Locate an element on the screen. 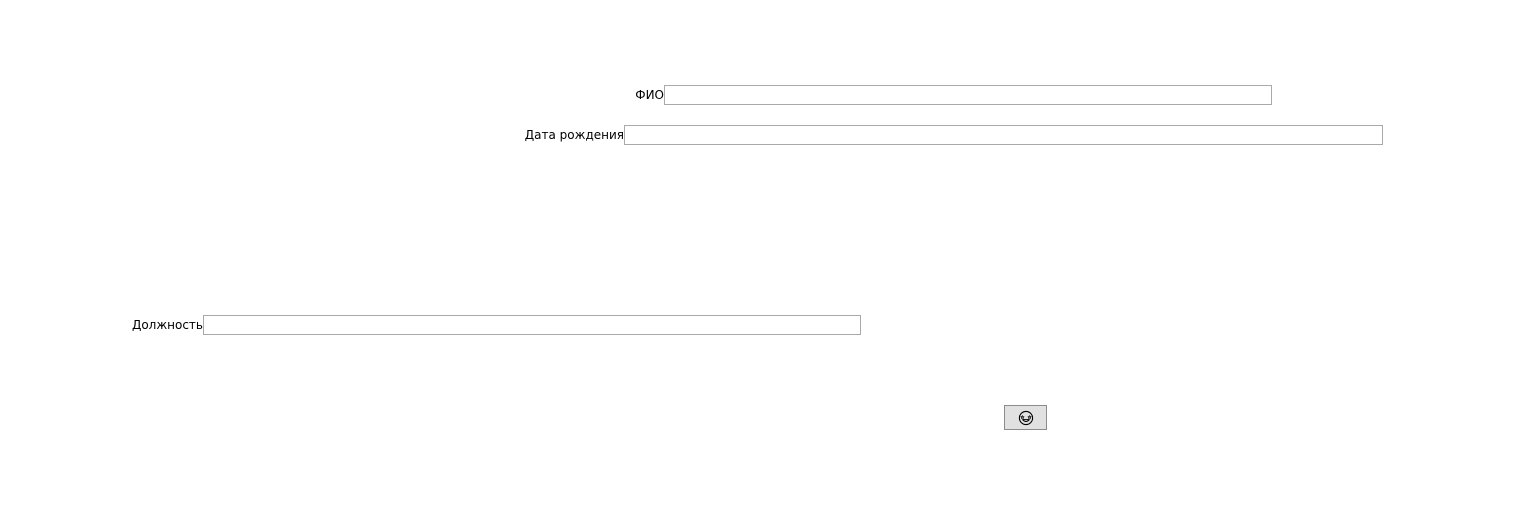 The height and width of the screenshot is (509, 1533). position-label: Должность is located at coordinates (167, 325).